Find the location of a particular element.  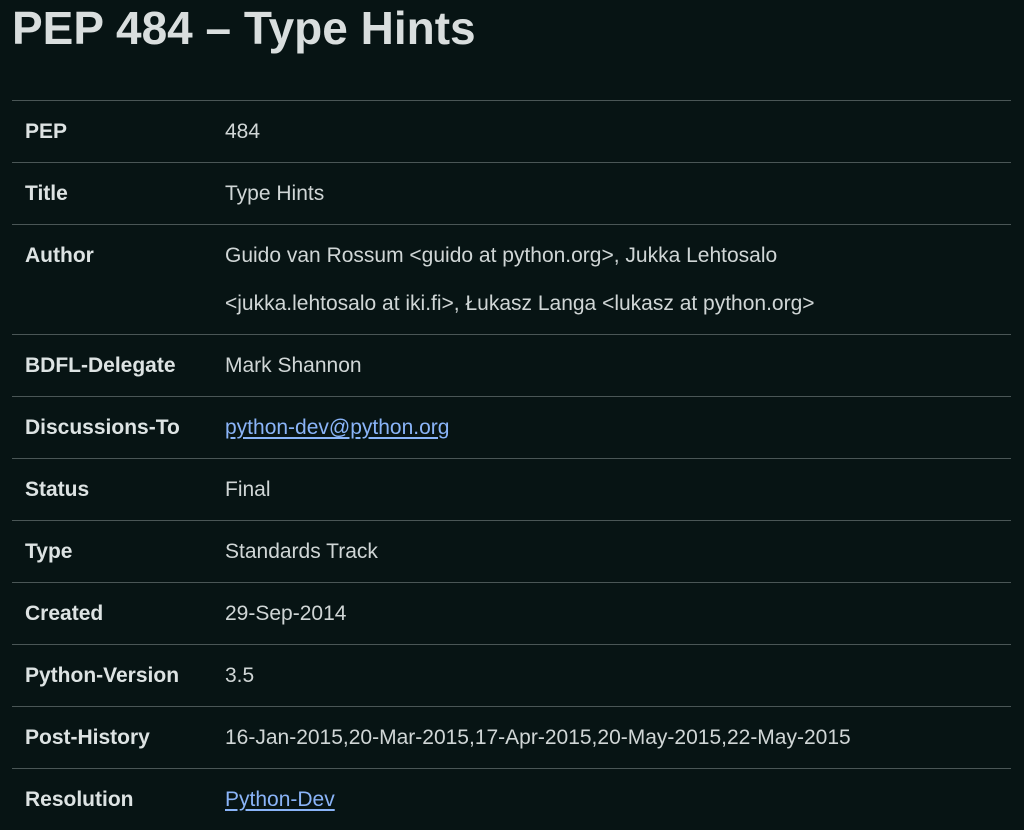

header-row-created: Created 29-Sep-2014 is located at coordinates (511, 614).